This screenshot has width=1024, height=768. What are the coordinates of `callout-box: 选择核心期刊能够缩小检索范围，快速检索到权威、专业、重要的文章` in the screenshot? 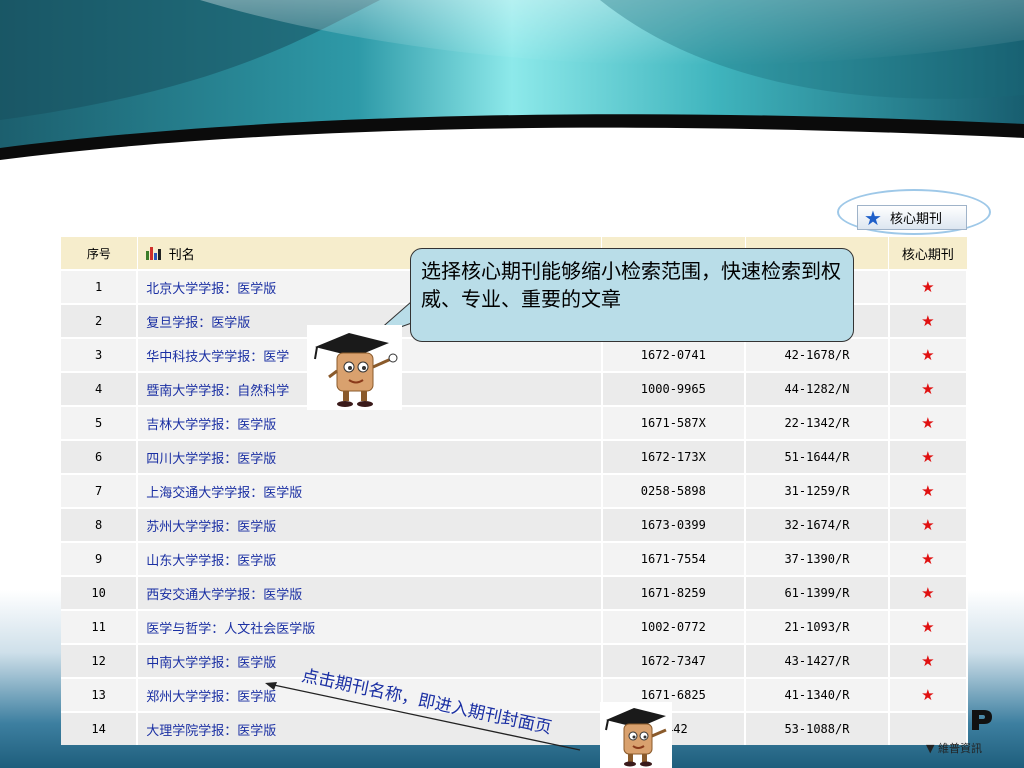 It's located at (632, 295).